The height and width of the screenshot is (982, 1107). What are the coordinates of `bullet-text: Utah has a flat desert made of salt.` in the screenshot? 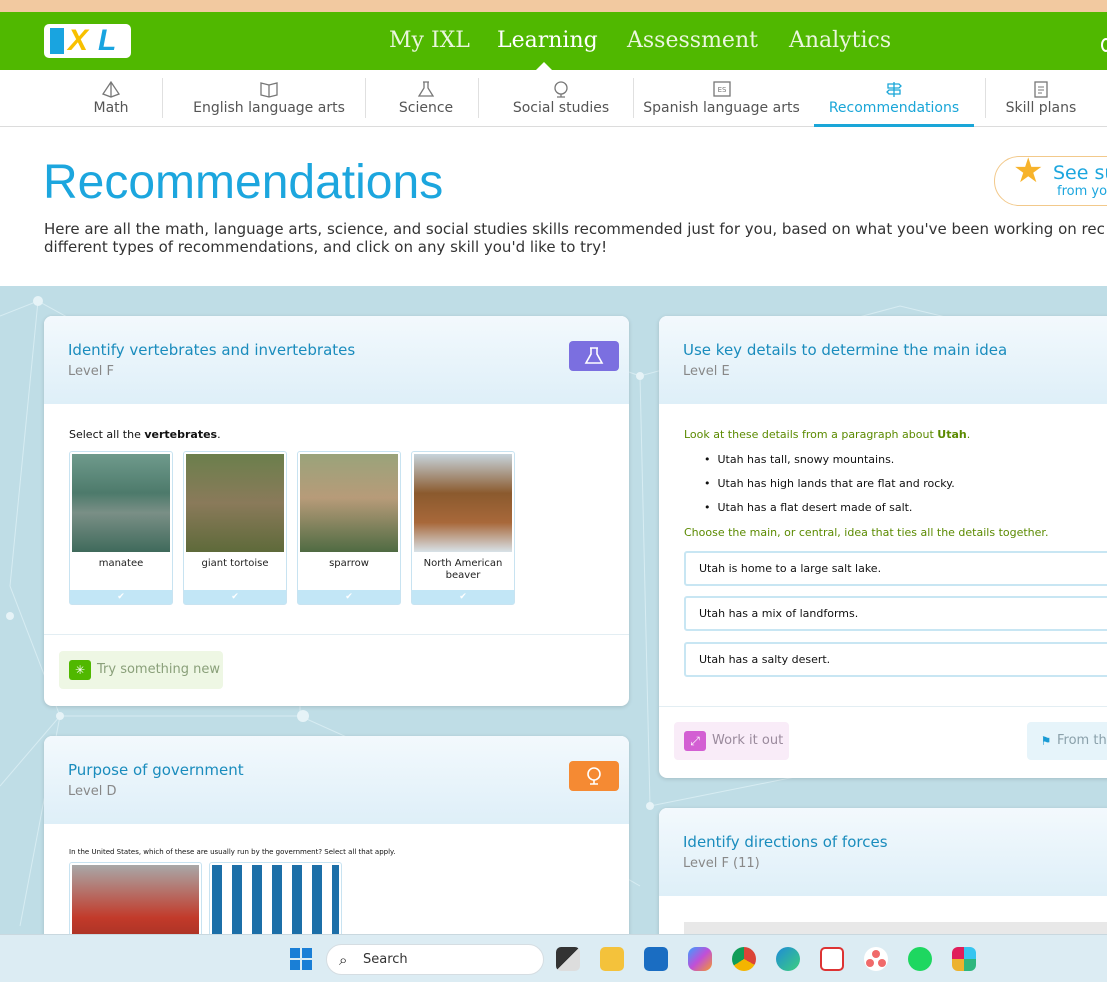 It's located at (815, 507).